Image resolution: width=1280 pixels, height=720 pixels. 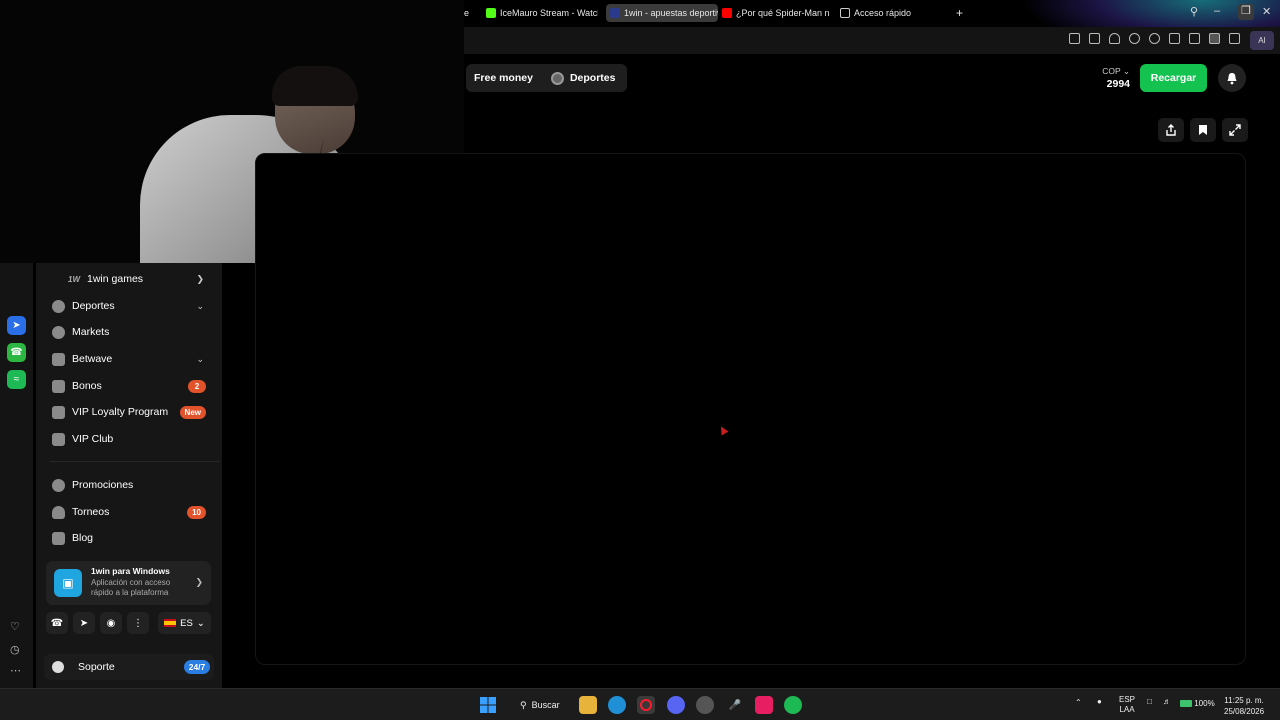 I want to click on more-social-button: ⋮, so click(x=138, y=623).